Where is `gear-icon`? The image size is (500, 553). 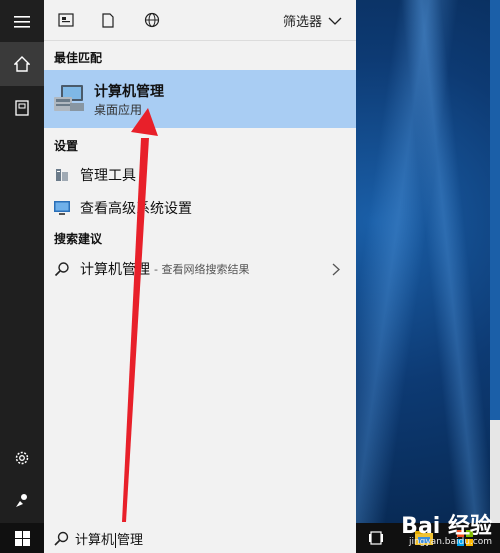
gear-icon is located at coordinates (22, 458).